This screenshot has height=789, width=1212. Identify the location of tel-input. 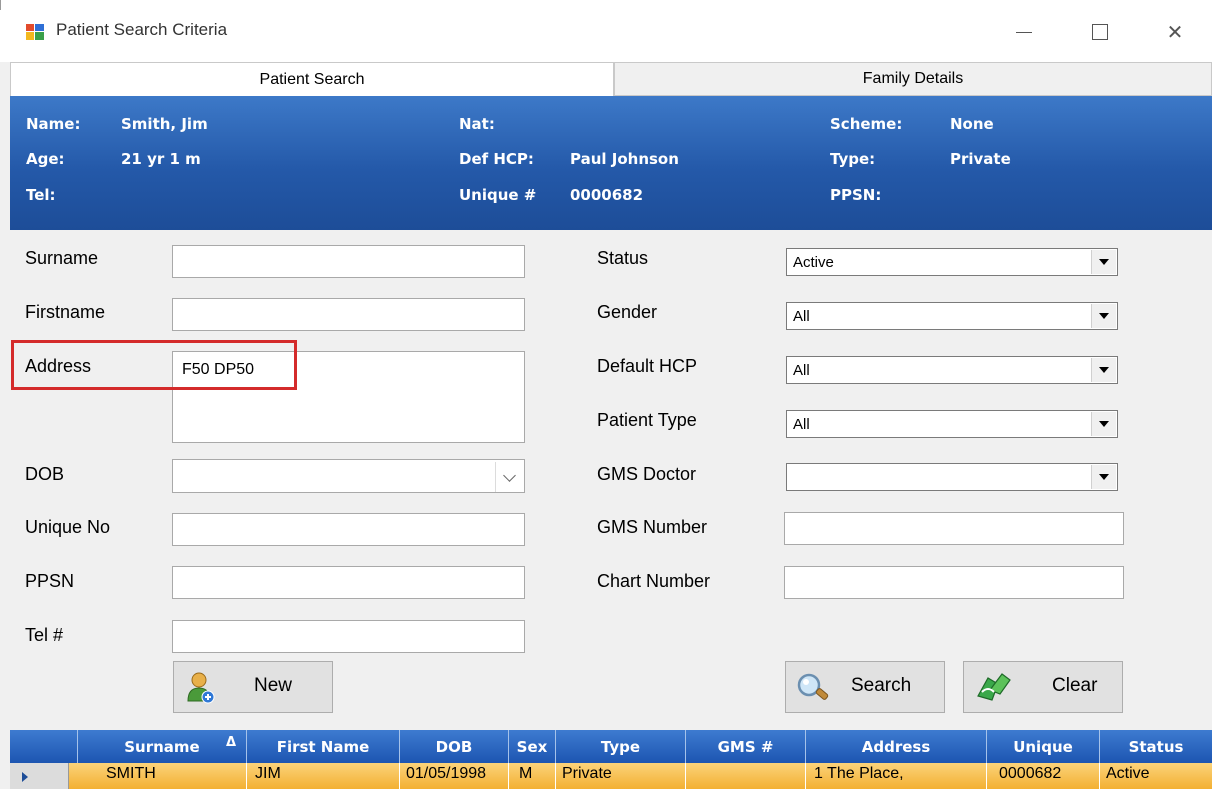
(348, 636).